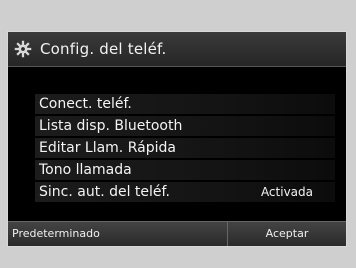 The height and width of the screenshot is (268, 356). What do you see at coordinates (107, 148) in the screenshot?
I see `menu-item-label: Editar Llam. Rápida` at bounding box center [107, 148].